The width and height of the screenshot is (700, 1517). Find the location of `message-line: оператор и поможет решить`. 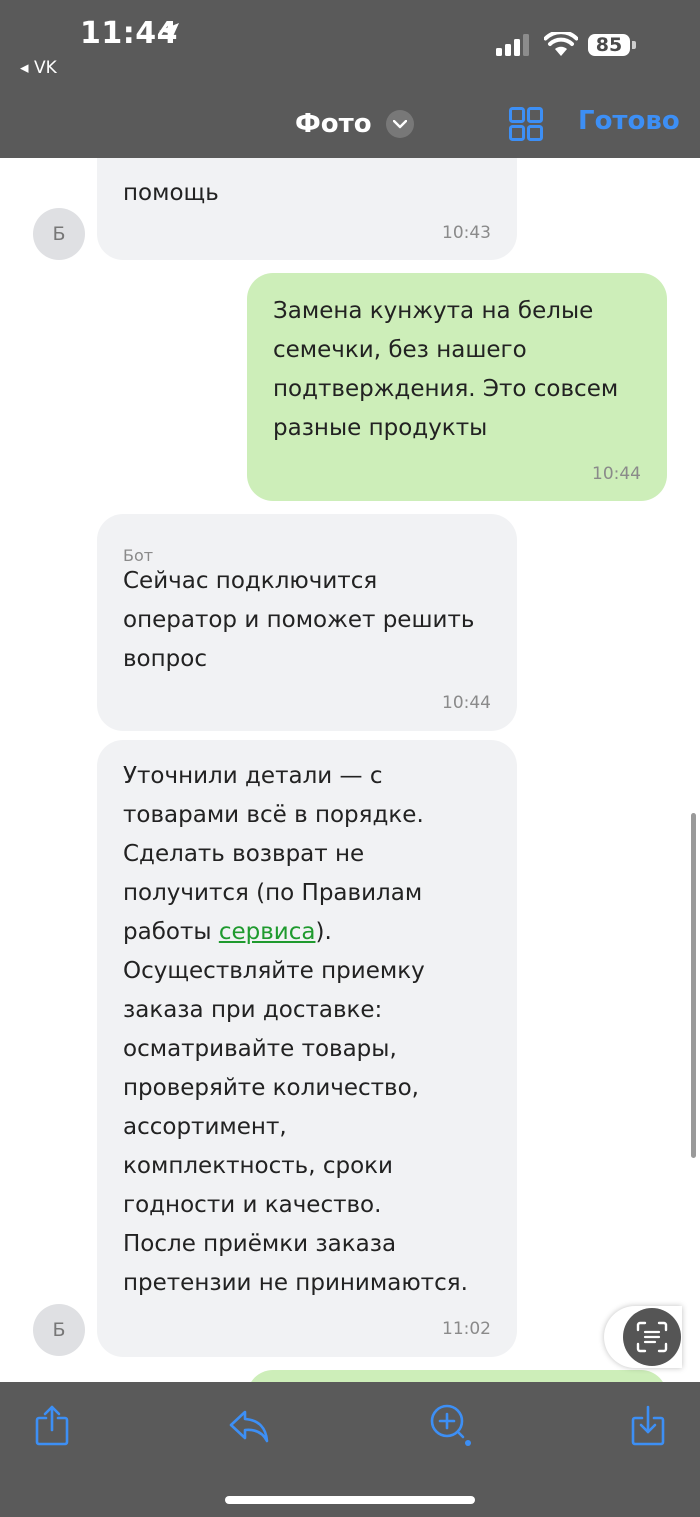

message-line: оператор и поможет решить is located at coordinates (299, 620).